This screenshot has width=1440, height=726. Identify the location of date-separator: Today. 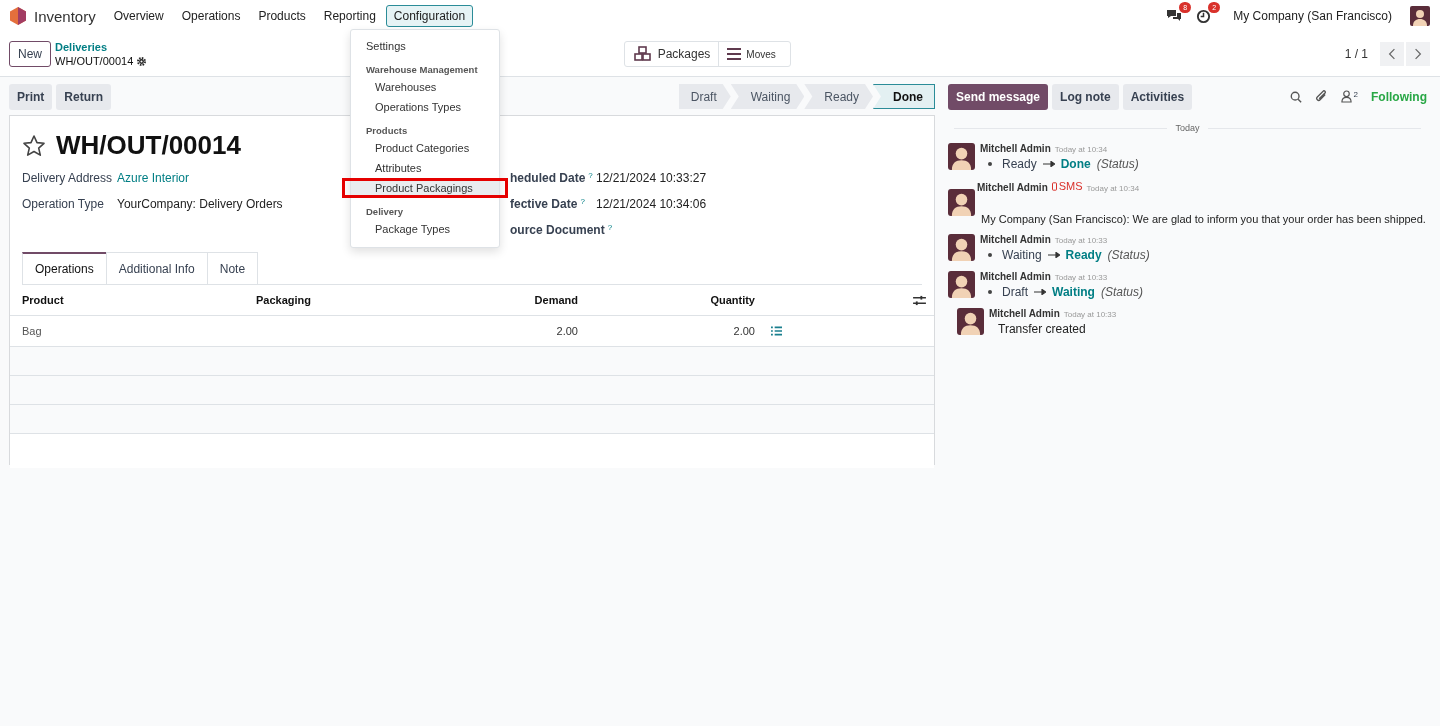
(1187, 128).